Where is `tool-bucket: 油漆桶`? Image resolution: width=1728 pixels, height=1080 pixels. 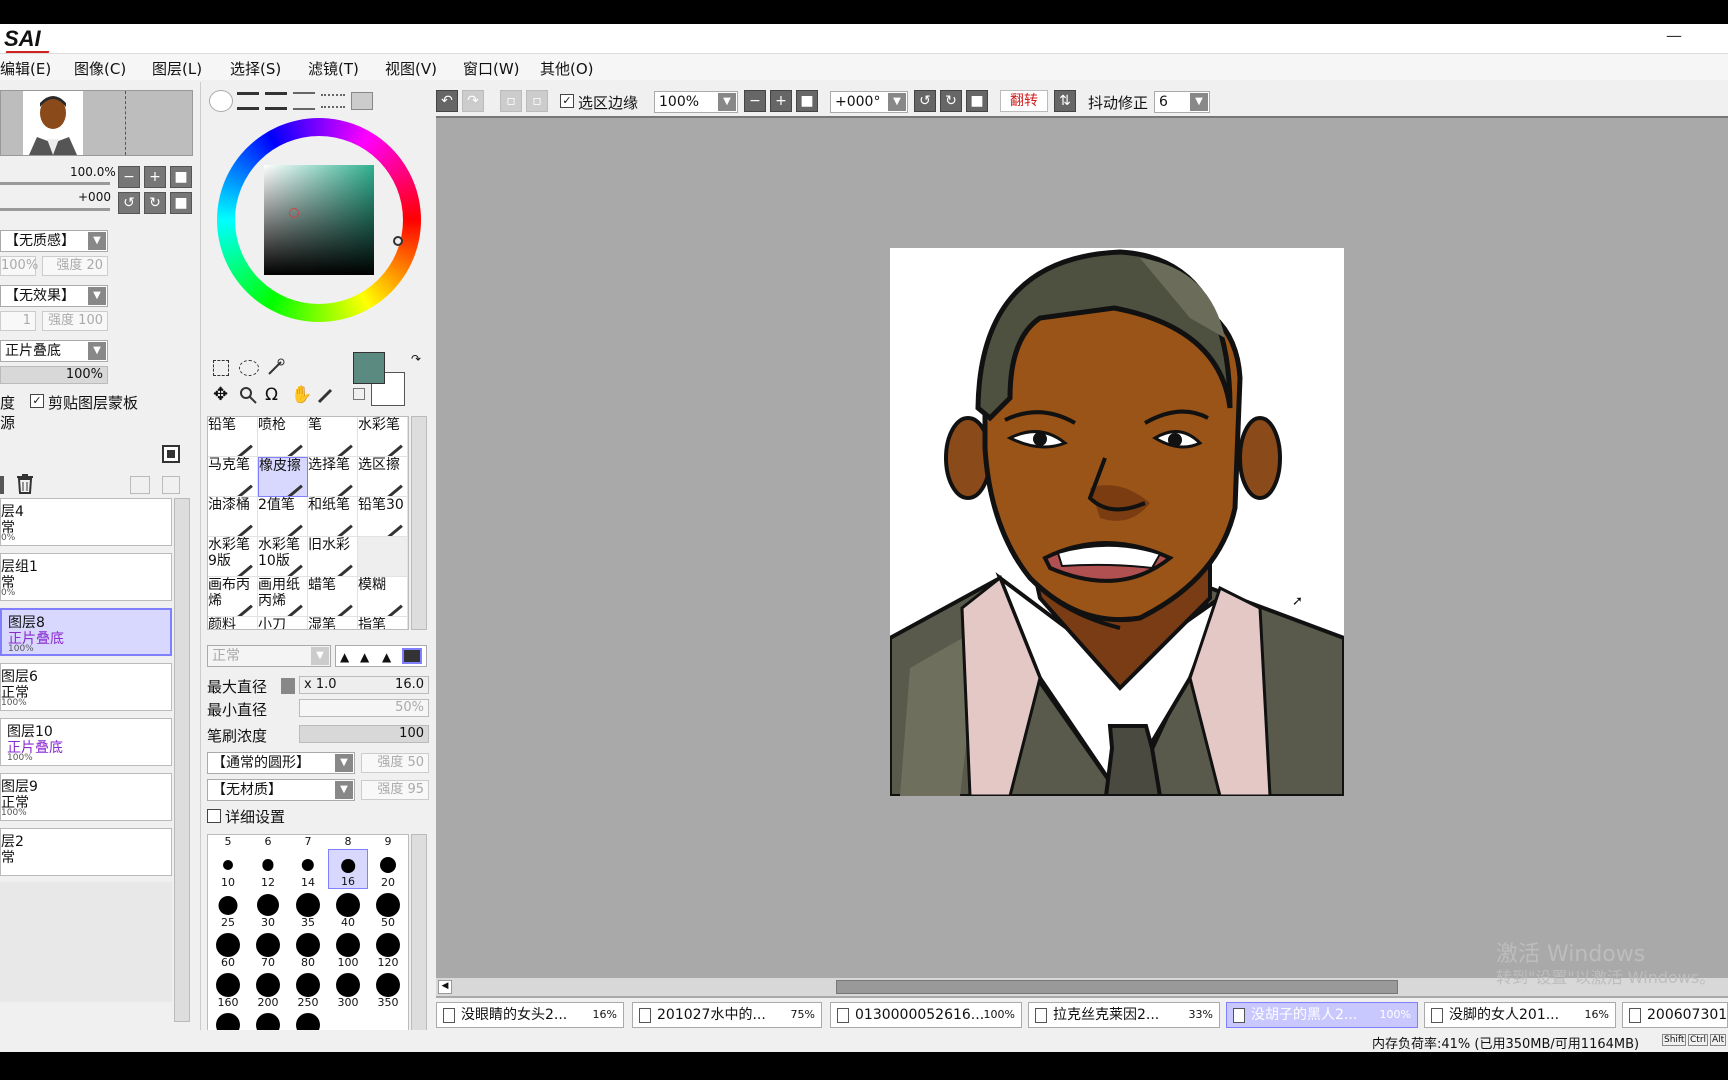 tool-bucket: 油漆桶 is located at coordinates (233, 517).